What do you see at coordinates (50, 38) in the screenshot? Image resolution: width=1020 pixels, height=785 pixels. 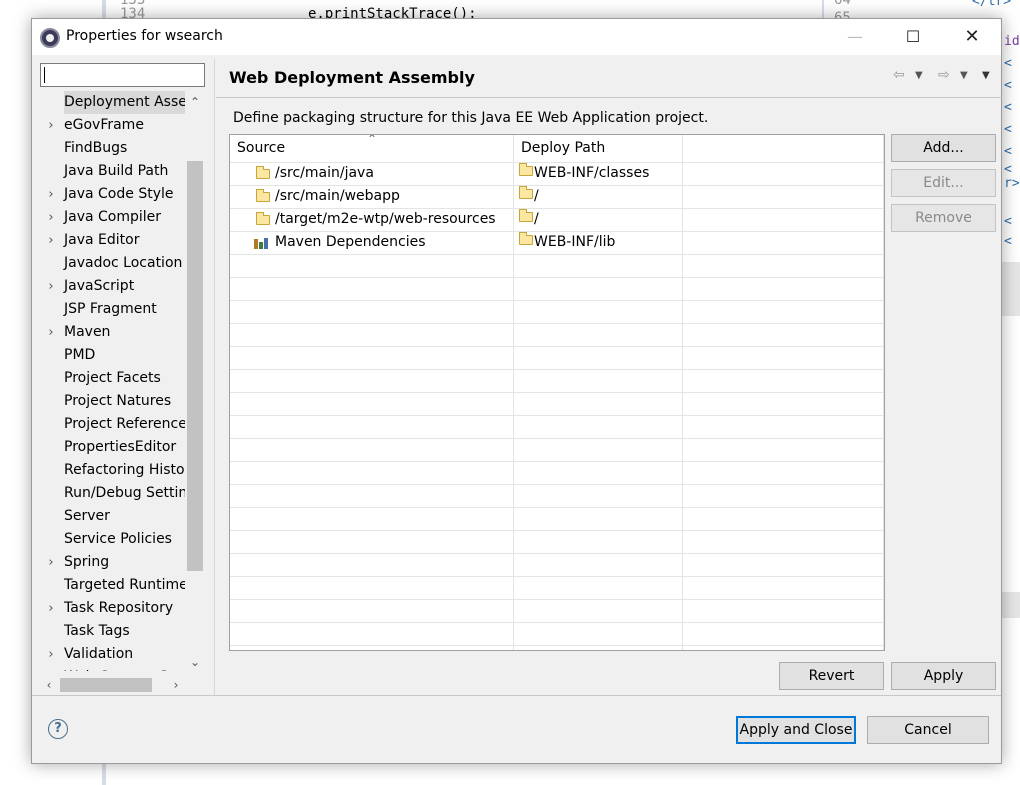 I see `eclipse-icon` at bounding box center [50, 38].